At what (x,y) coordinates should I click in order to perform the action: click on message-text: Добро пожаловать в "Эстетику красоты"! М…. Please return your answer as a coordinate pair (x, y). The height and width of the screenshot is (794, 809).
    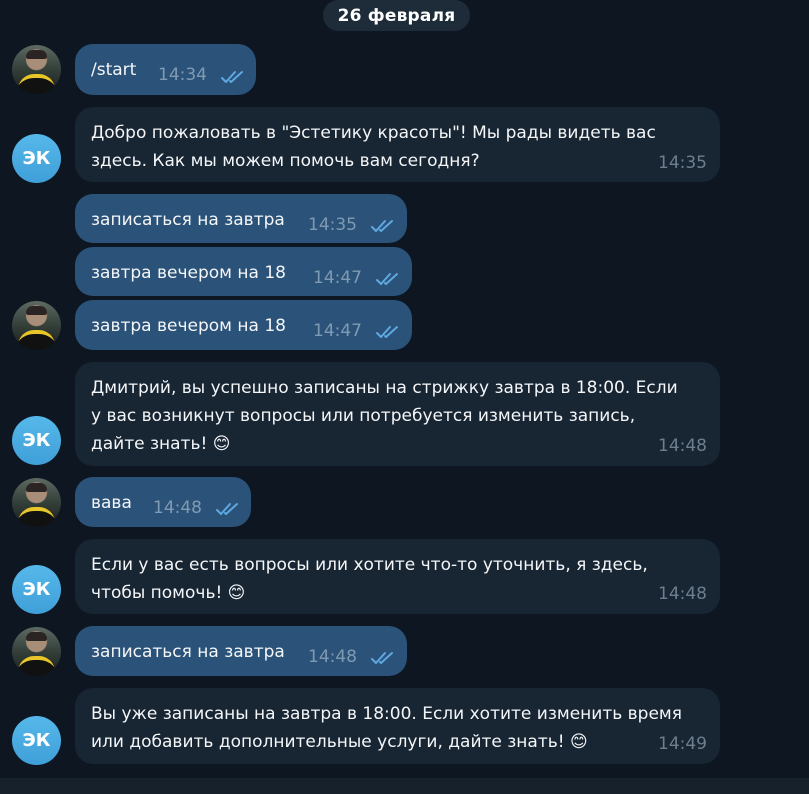
    Looking at the image, I should click on (373, 147).